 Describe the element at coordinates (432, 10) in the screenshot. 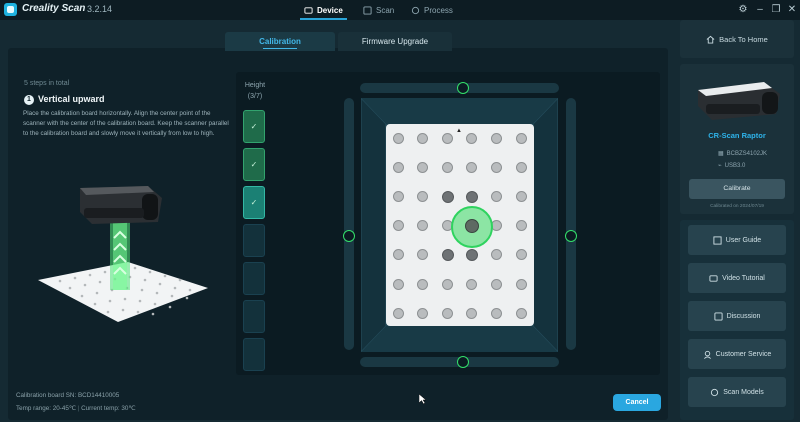

I see `tab-process: Process` at that location.